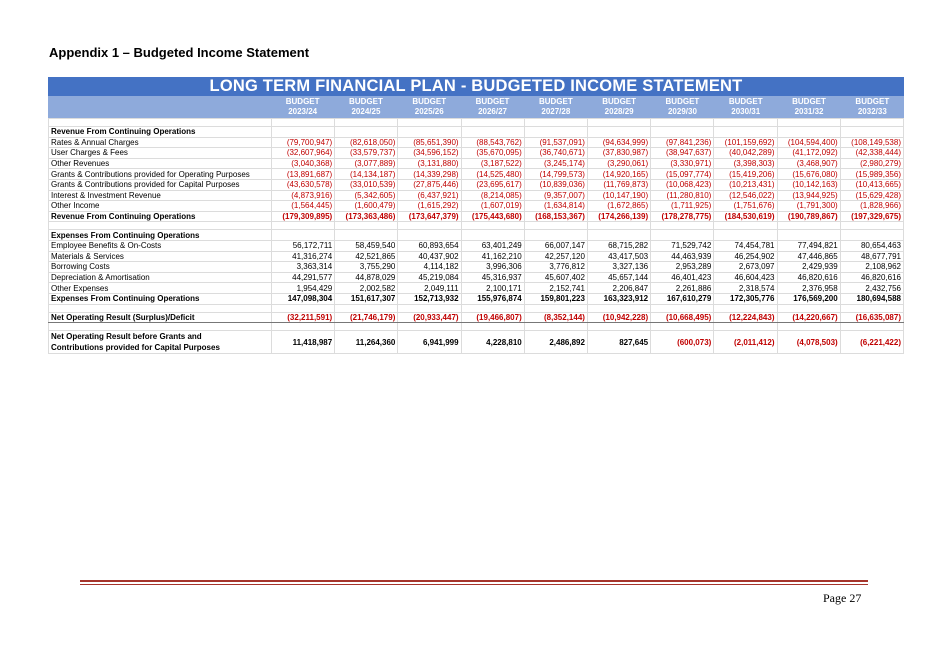  I want to click on value-cell: 46,820,616, so click(872, 277).